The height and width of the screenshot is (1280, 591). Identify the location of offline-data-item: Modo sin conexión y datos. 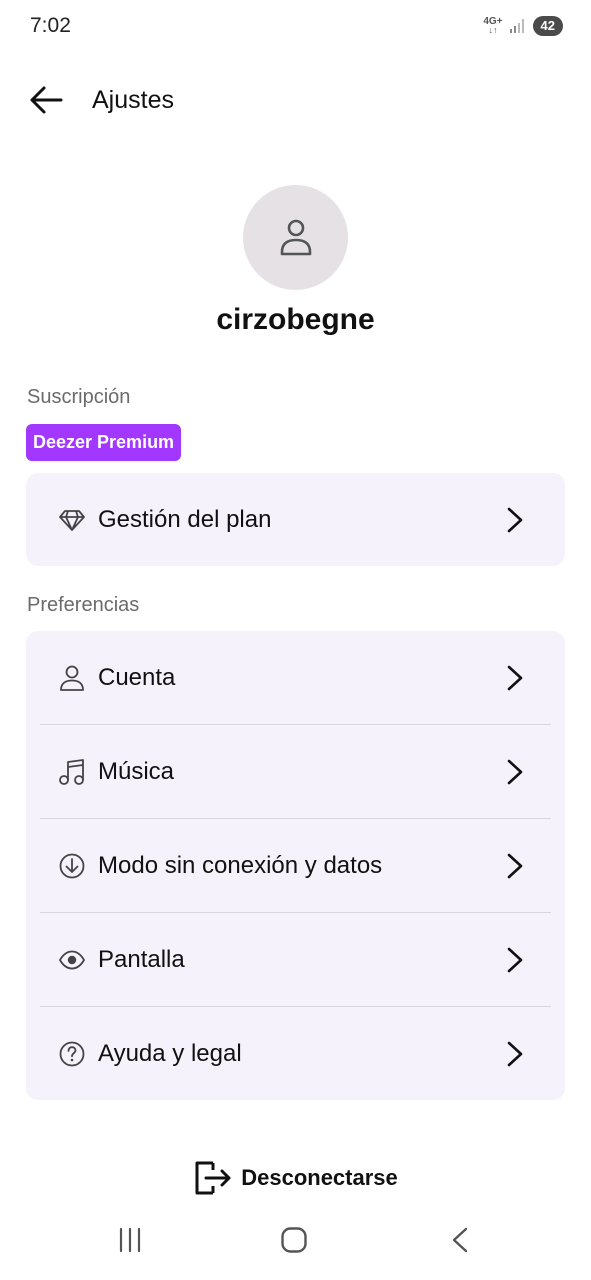
(295, 865).